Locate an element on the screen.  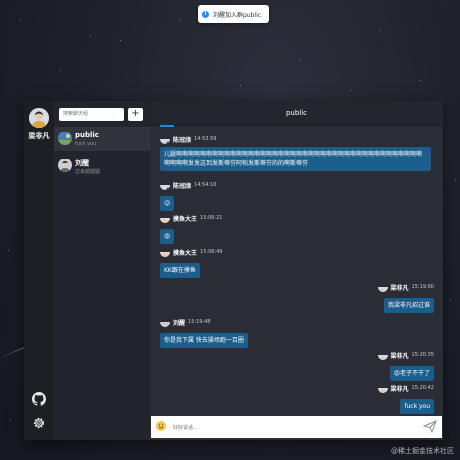
message: 刘醒 15:19:48 你是我下属 快去操场跑一百圈 is located at coordinates (204, 332).